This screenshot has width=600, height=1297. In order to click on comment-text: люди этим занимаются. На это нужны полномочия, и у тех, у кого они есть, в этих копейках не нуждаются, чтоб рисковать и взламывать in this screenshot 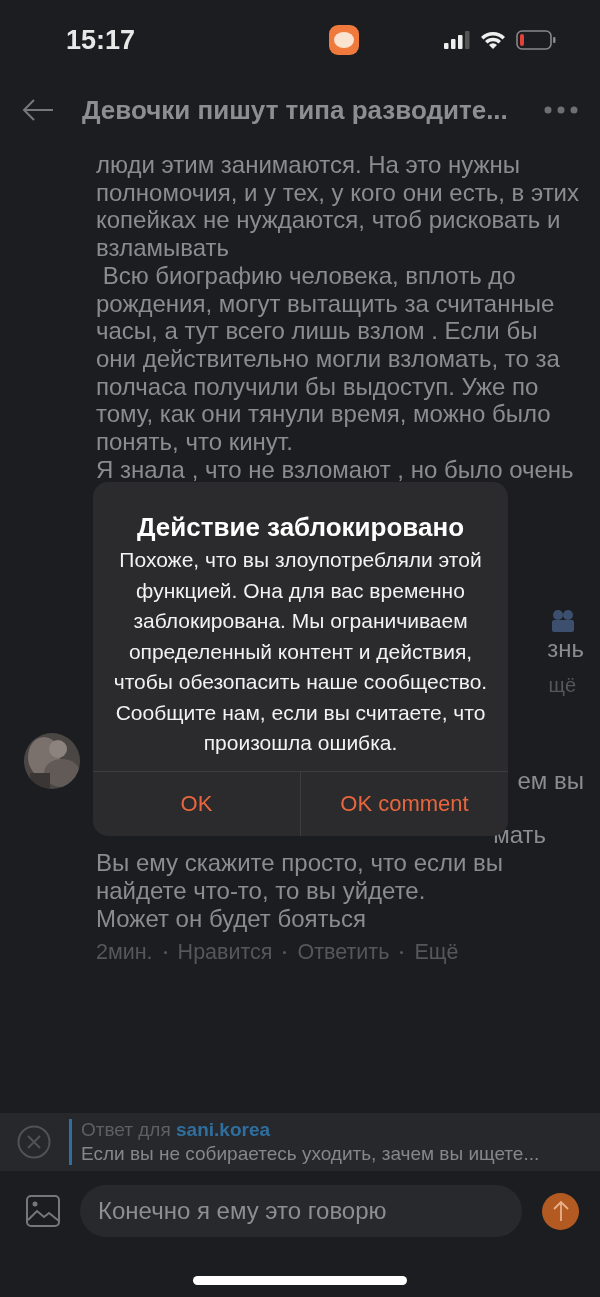, I will do `click(338, 206)`.